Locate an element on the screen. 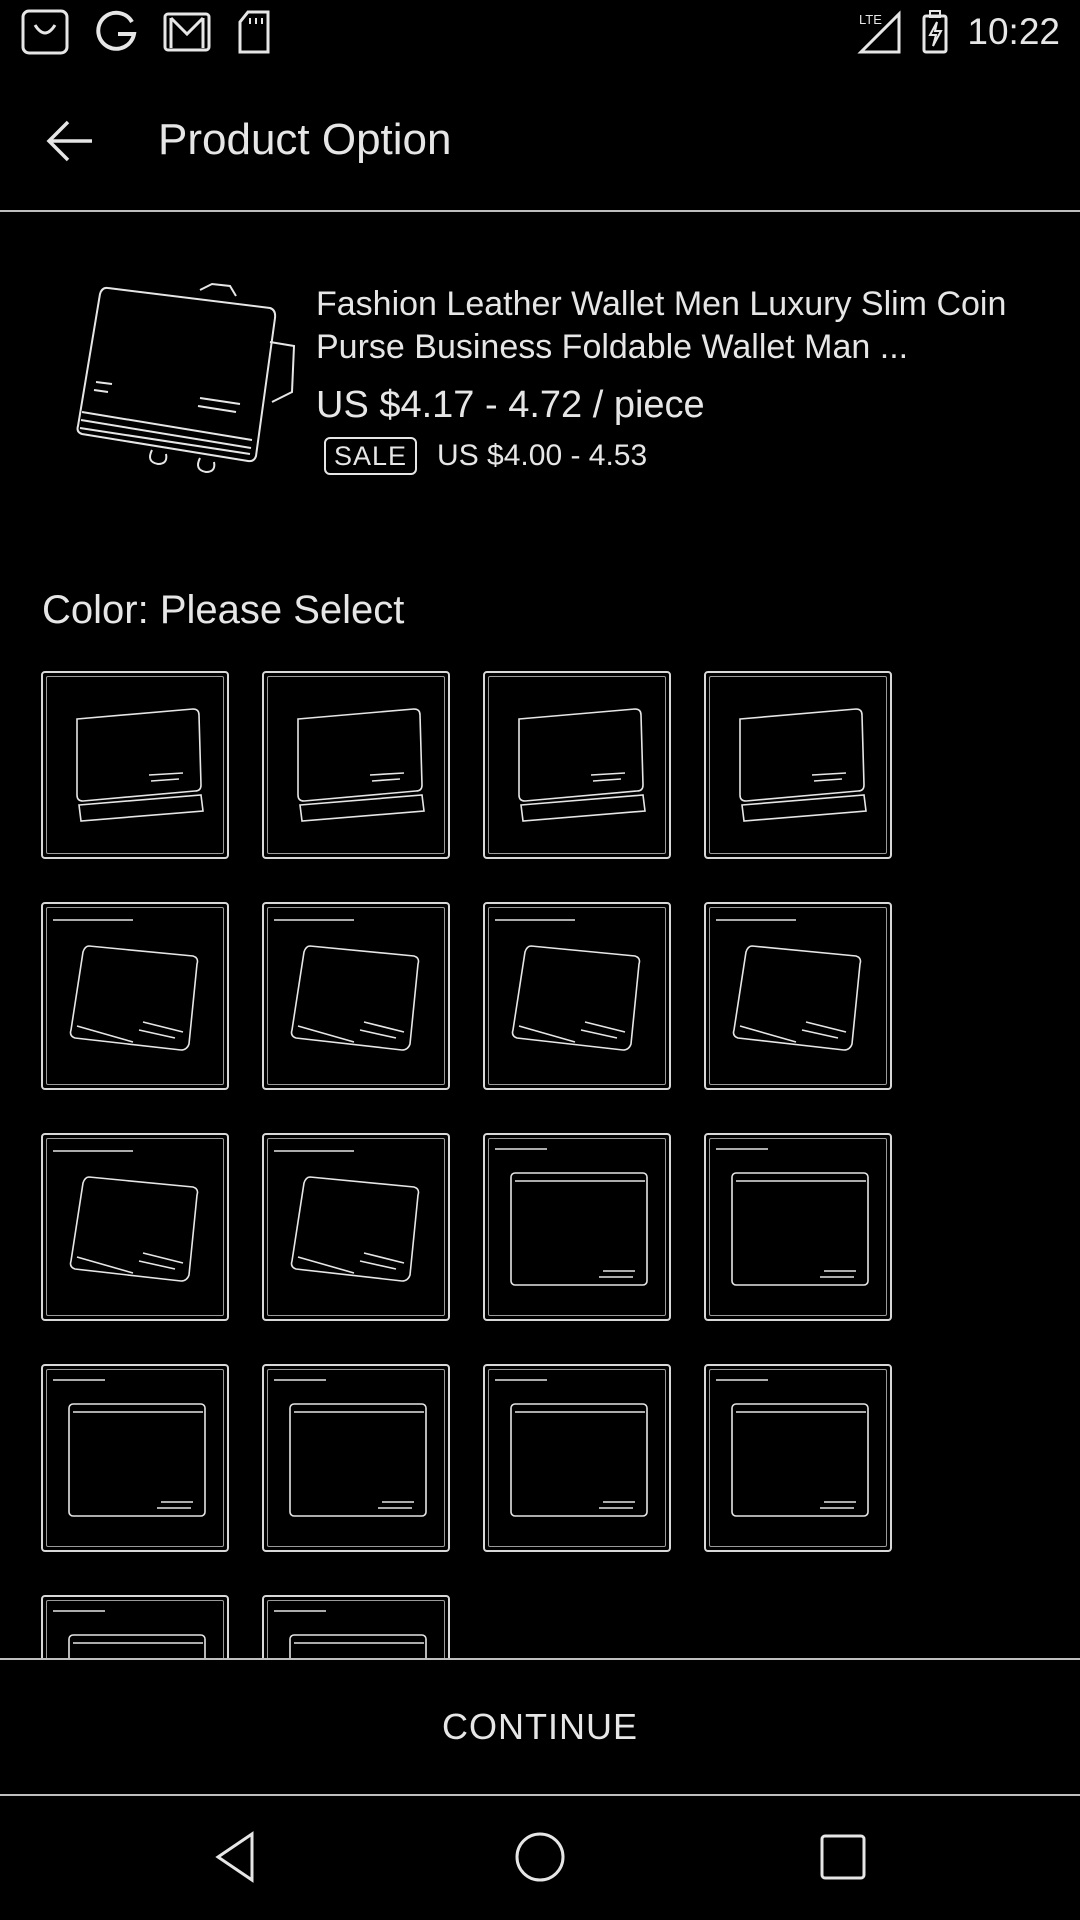  back-button is located at coordinates (73, 141).